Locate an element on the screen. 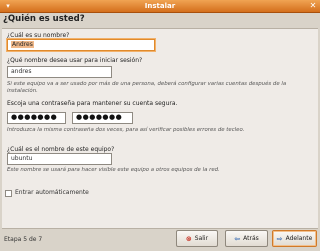 Image resolution: width=320 pixels, height=251 pixels. full-name-value: Andres is located at coordinates (22, 44).